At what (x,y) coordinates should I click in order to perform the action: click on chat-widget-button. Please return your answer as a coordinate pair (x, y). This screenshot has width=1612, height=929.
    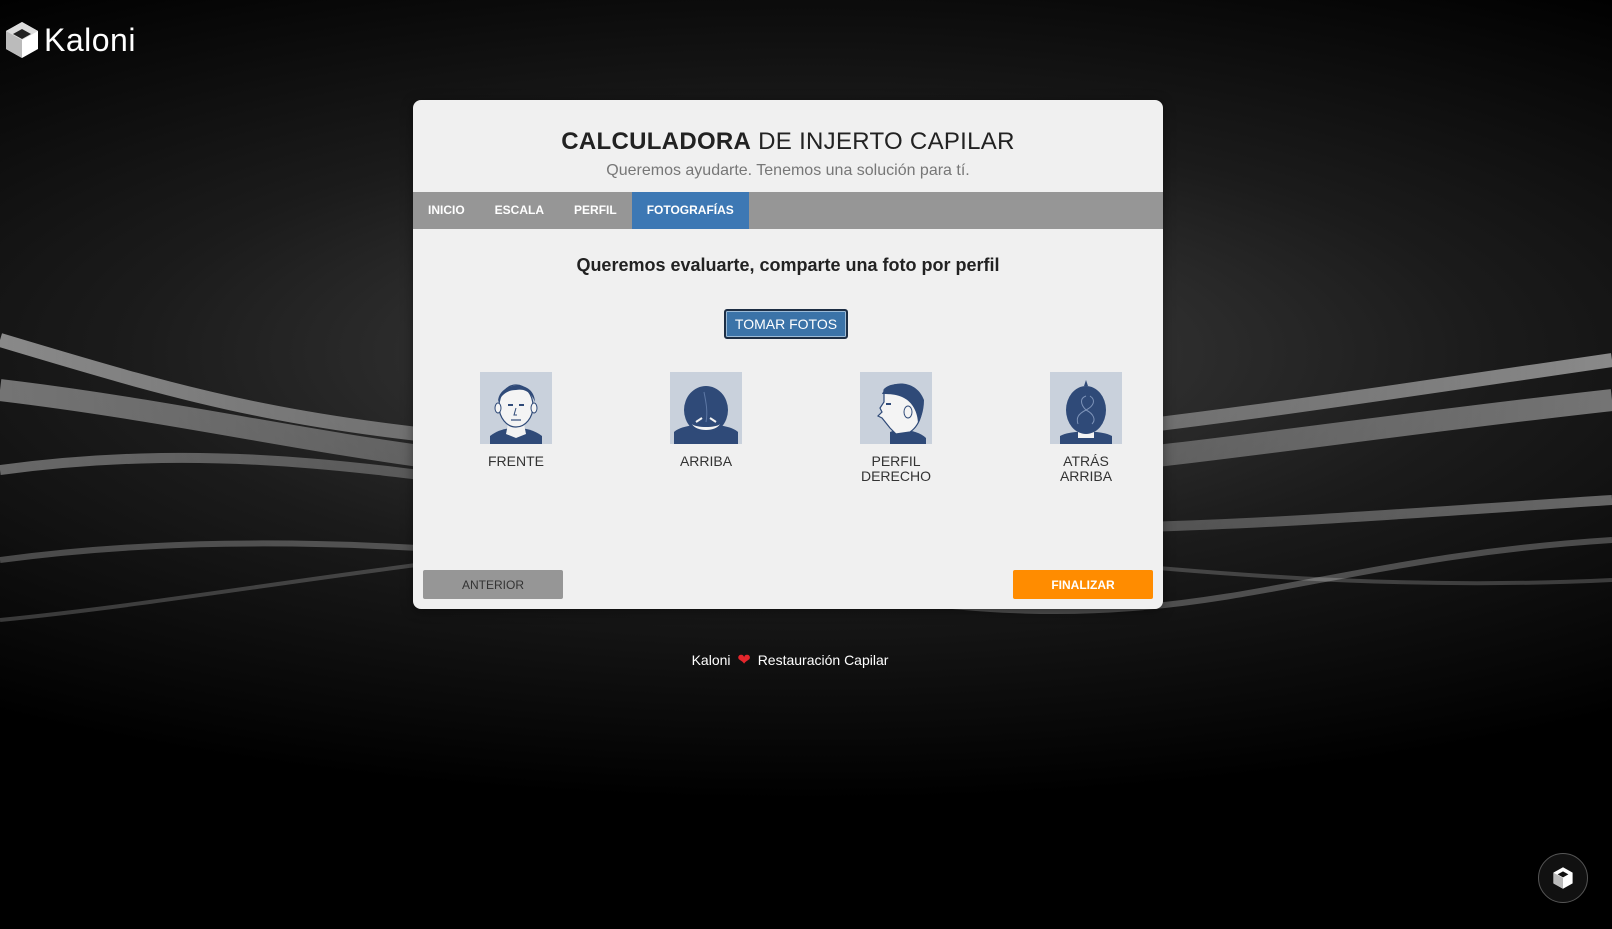
    Looking at the image, I should click on (1563, 878).